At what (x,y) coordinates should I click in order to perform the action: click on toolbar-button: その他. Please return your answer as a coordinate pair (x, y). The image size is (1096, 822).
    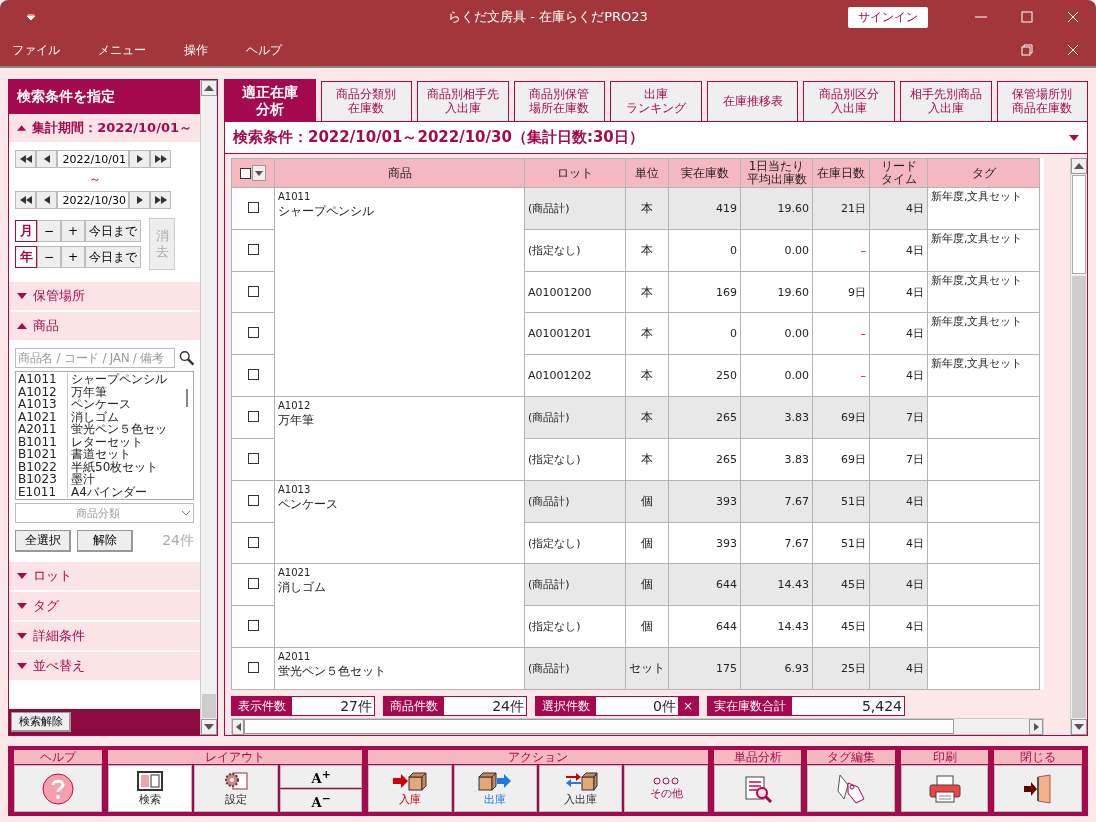
    Looking at the image, I should click on (666, 788).